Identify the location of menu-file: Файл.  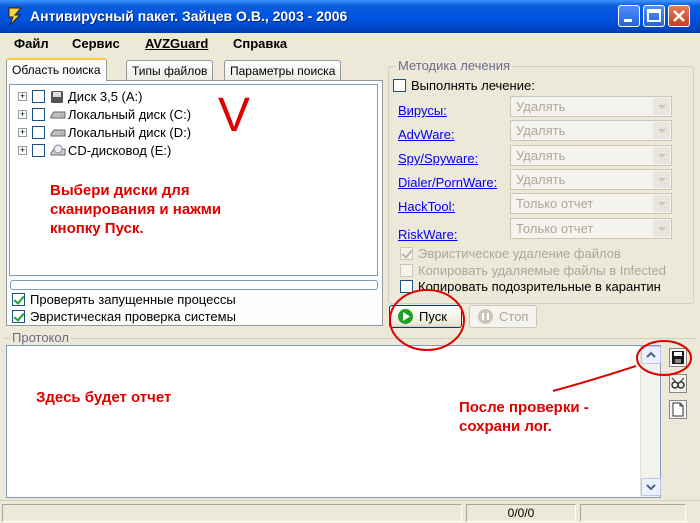
(31, 43).